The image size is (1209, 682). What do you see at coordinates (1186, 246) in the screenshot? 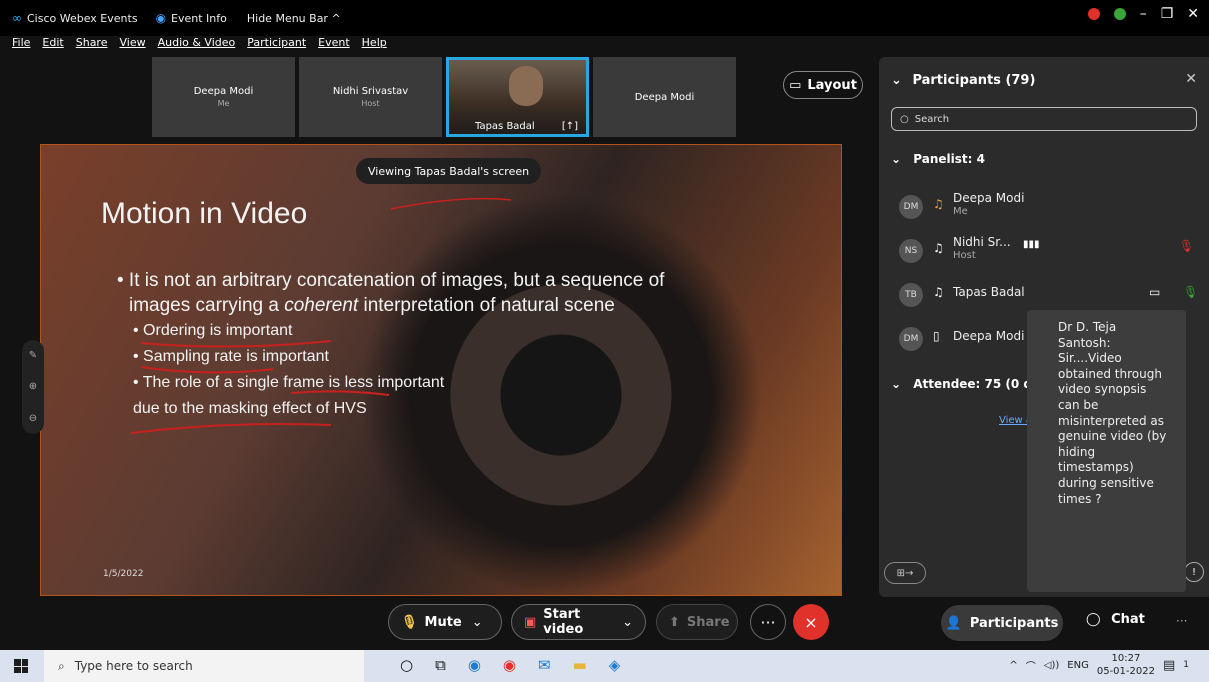
I see `mic-muted-icon: 🎙` at bounding box center [1186, 246].